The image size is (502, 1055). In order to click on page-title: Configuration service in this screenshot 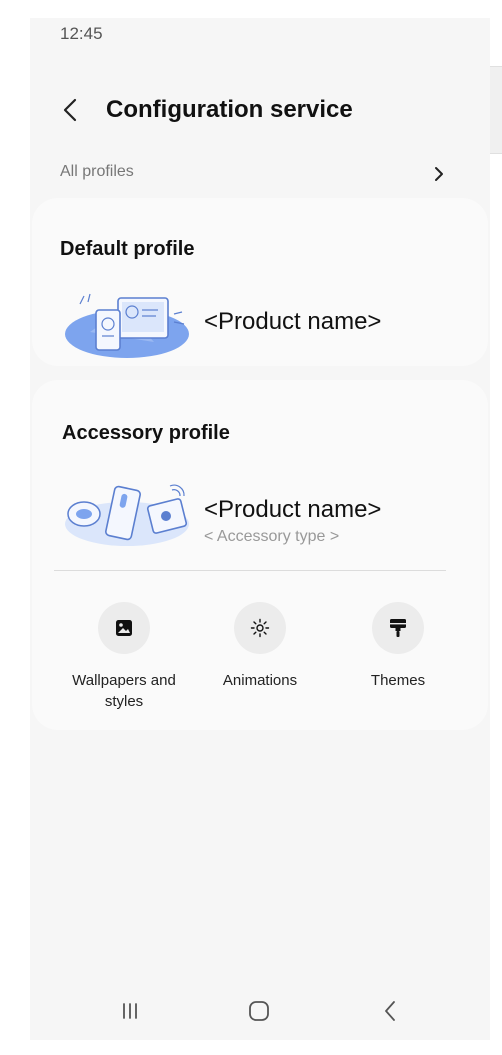, I will do `click(229, 109)`.